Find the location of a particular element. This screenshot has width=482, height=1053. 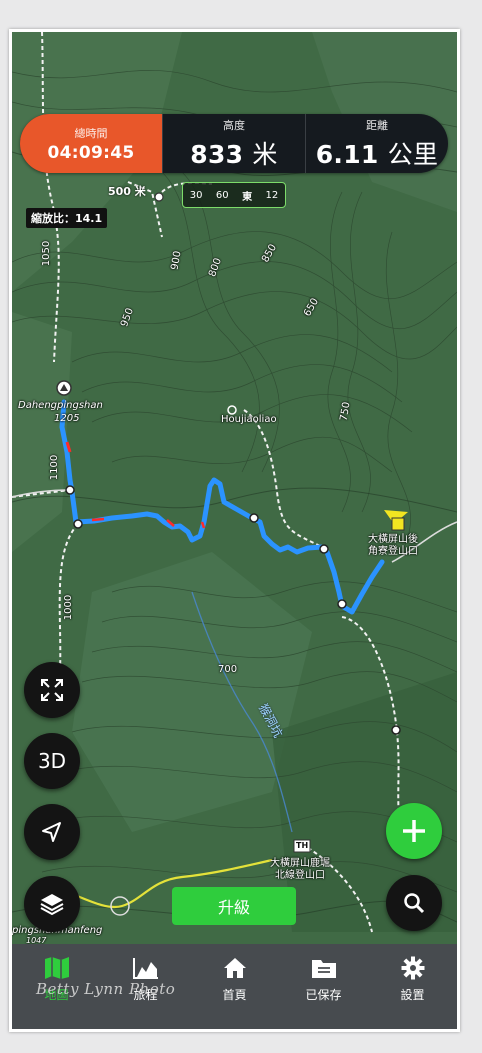

fullscreen-button is located at coordinates (52, 690).